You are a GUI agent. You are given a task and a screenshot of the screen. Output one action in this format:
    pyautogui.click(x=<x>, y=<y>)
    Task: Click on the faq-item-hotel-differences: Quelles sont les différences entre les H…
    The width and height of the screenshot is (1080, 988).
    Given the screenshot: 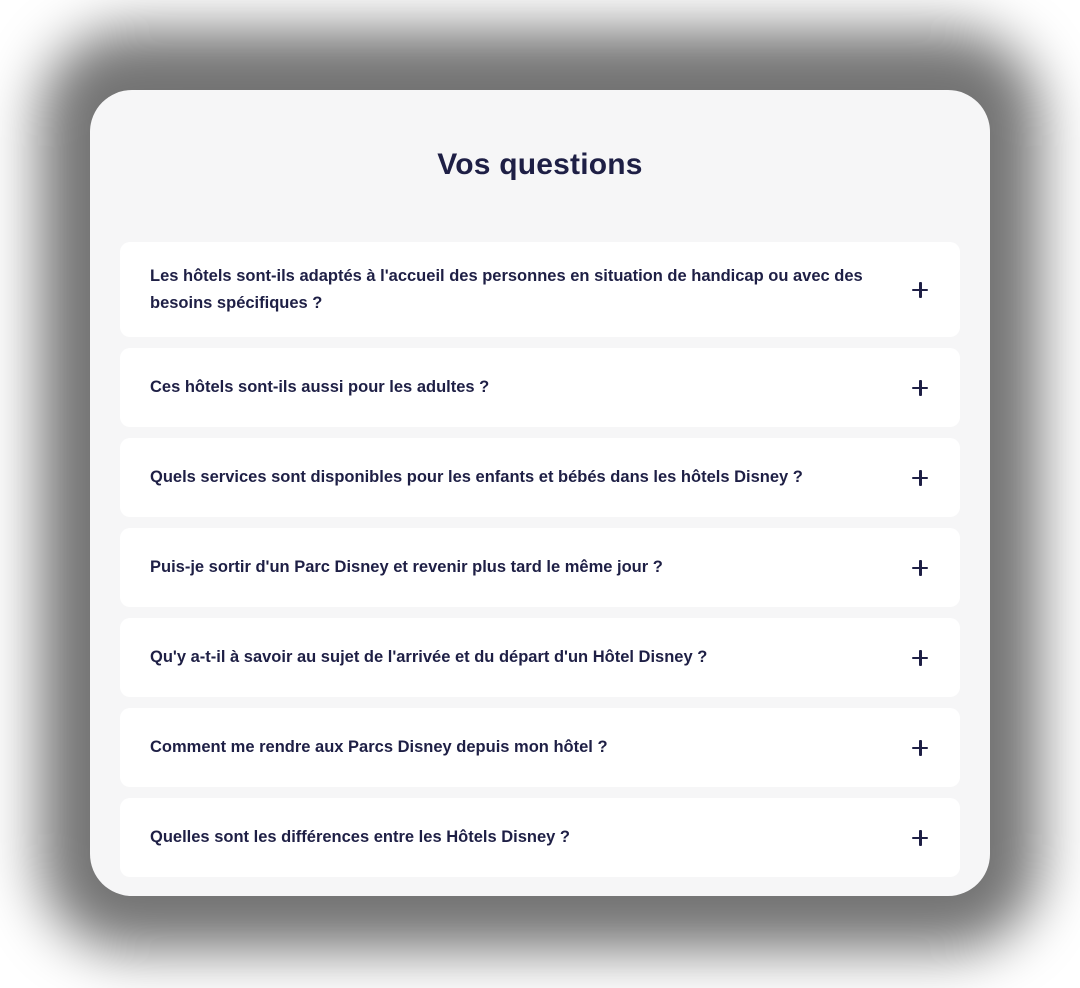 What is the action you would take?
    pyautogui.click(x=540, y=837)
    